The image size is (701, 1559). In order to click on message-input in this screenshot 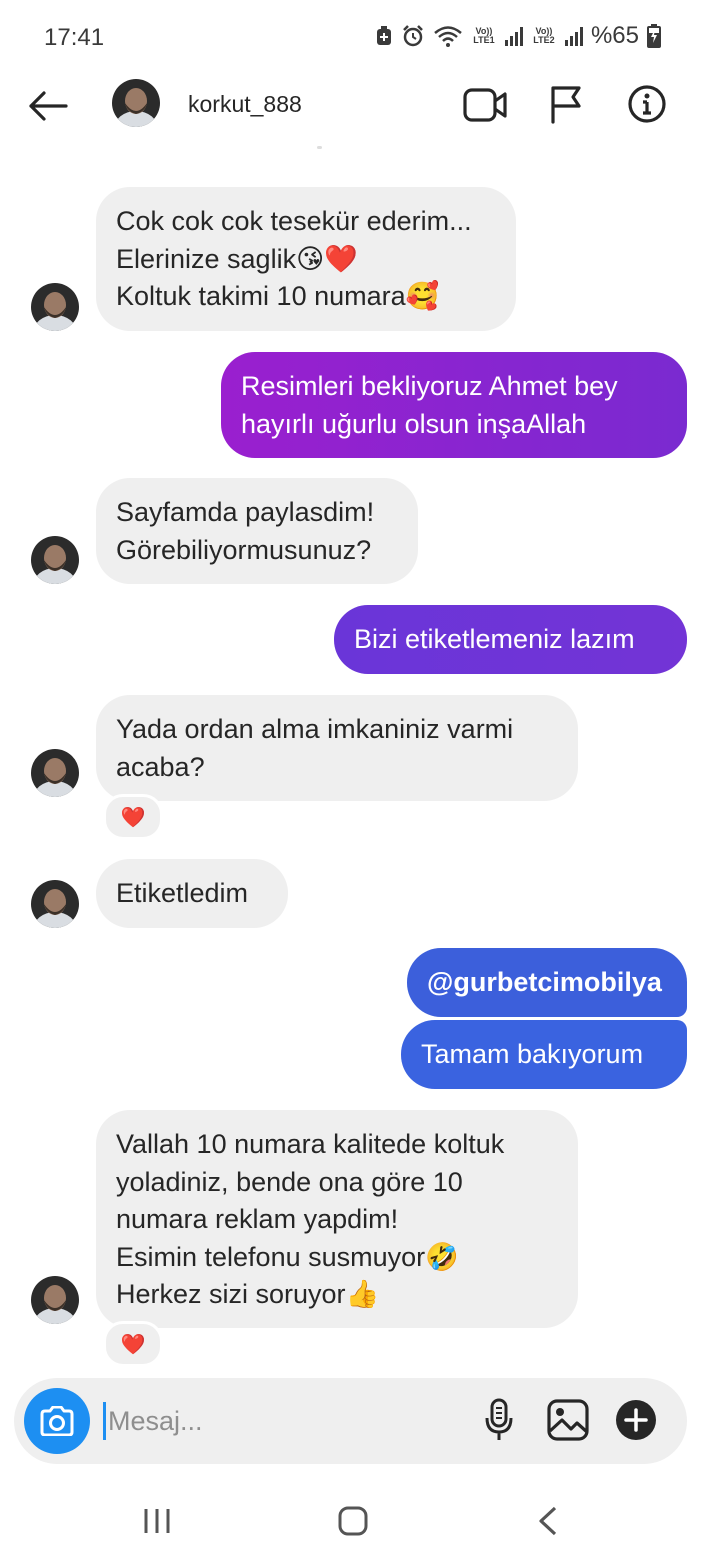, I will do `click(258, 1421)`.